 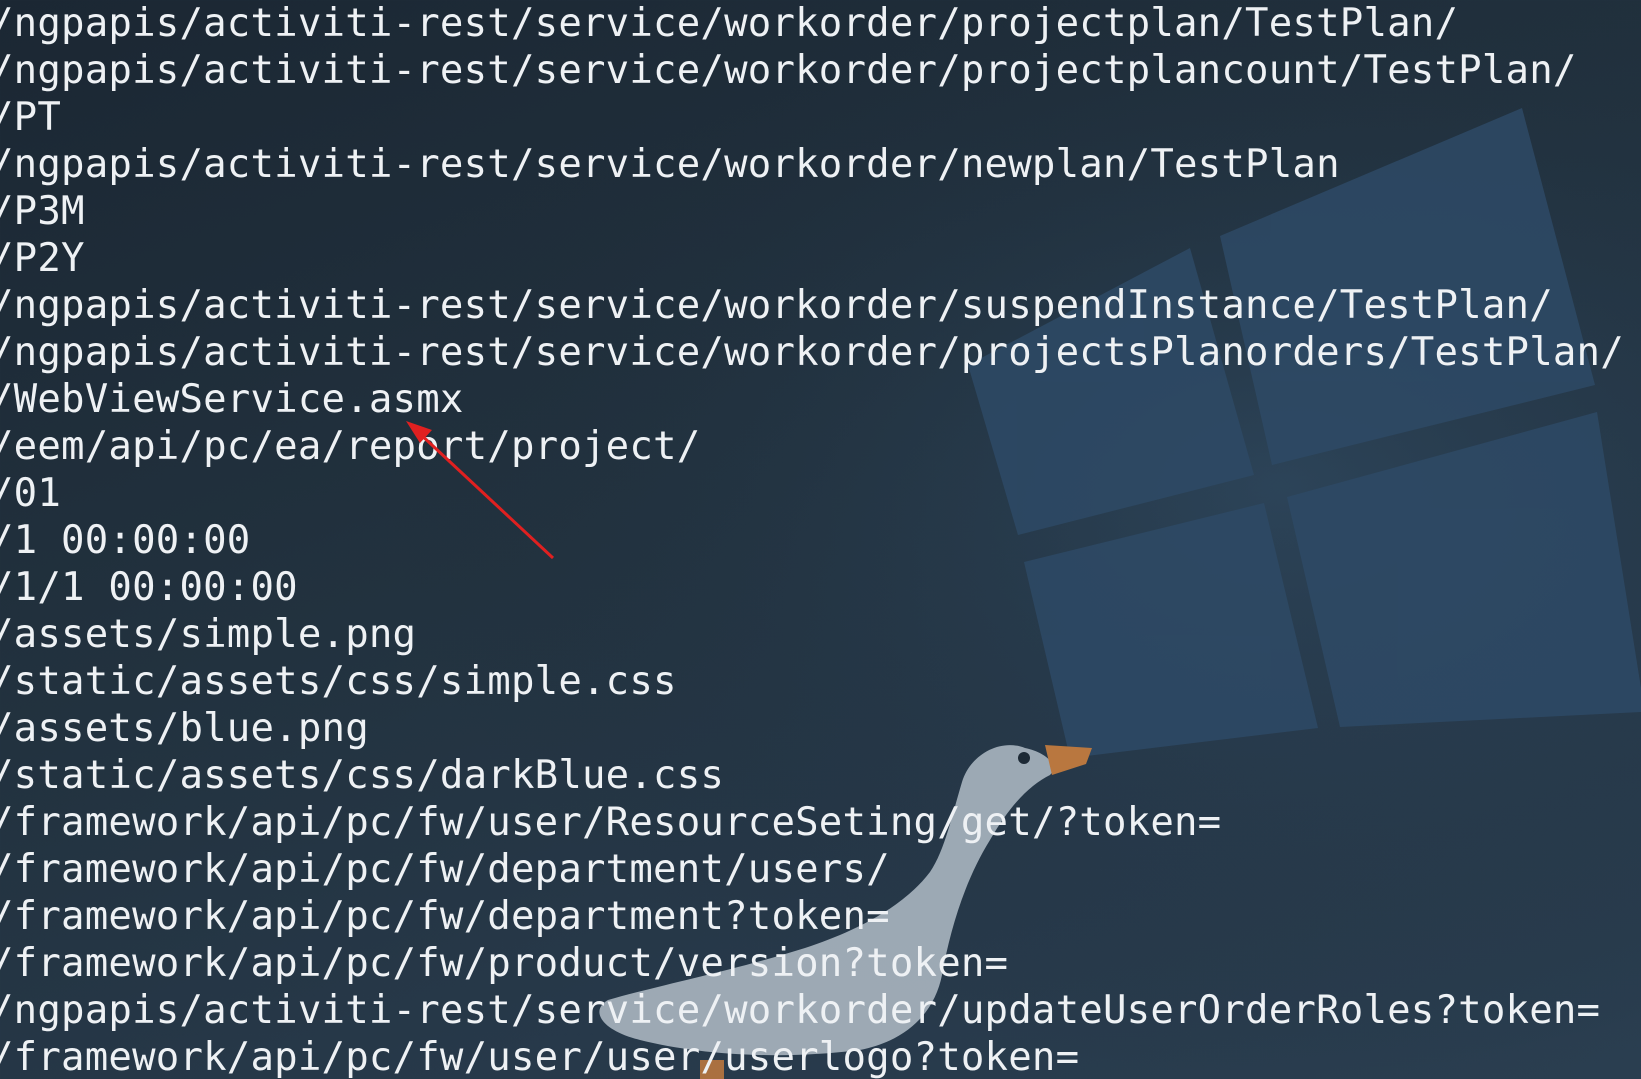 What do you see at coordinates (208, 634) in the screenshot?
I see `terminal-line: /assets/simple.png` at bounding box center [208, 634].